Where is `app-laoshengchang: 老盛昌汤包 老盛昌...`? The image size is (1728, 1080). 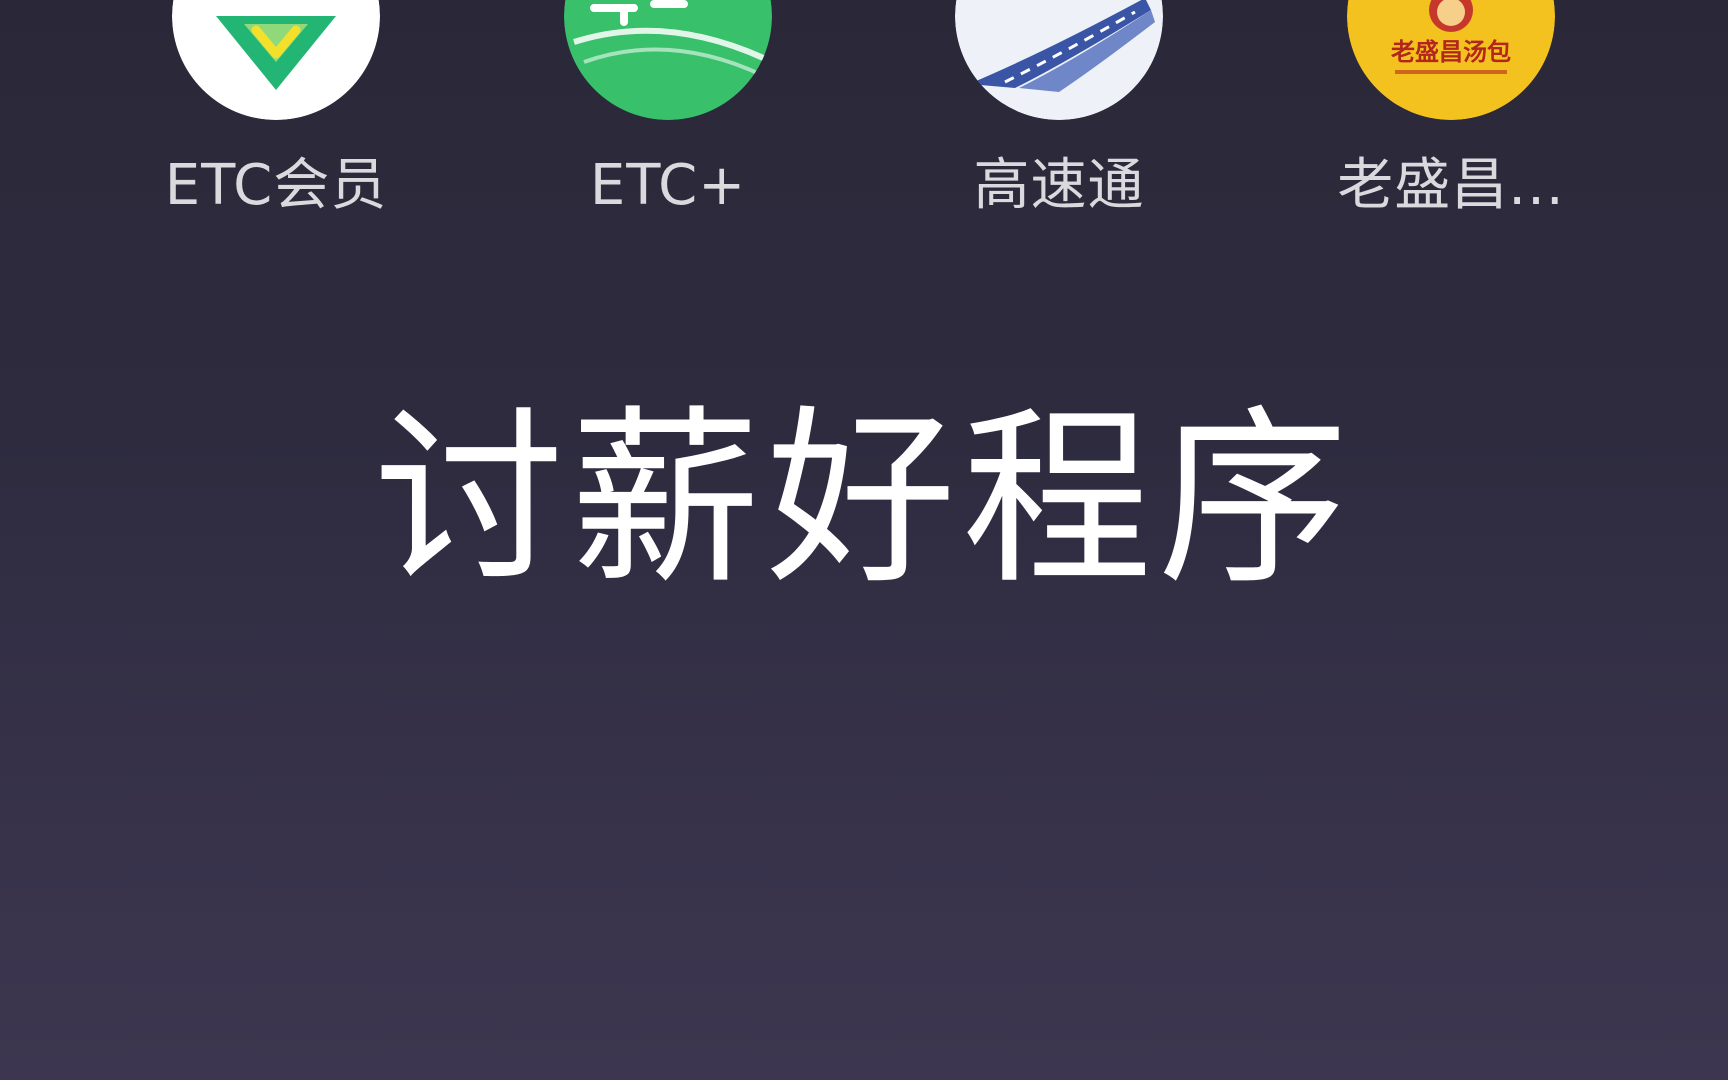 app-laoshengchang: 老盛昌汤包 老盛昌... is located at coordinates (1451, 115).